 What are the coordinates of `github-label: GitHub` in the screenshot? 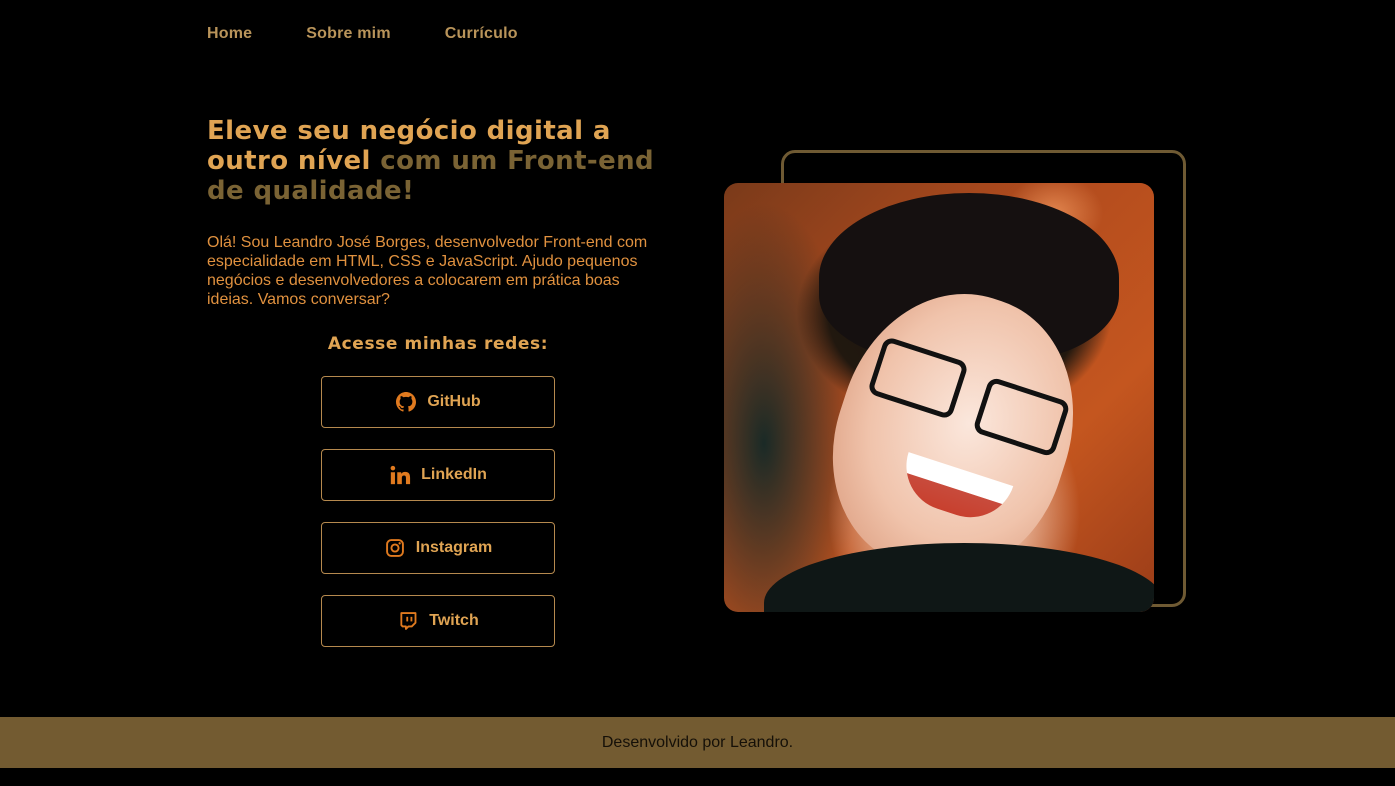 It's located at (454, 401).